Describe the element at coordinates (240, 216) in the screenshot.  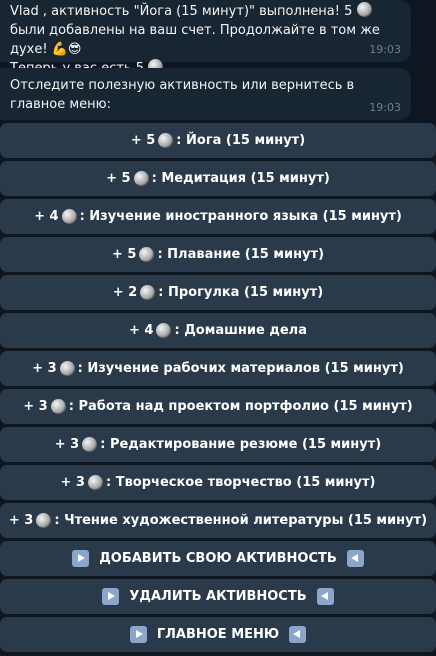
I see `activity-label: : Изучение иностранного языка (15 минут)` at that location.